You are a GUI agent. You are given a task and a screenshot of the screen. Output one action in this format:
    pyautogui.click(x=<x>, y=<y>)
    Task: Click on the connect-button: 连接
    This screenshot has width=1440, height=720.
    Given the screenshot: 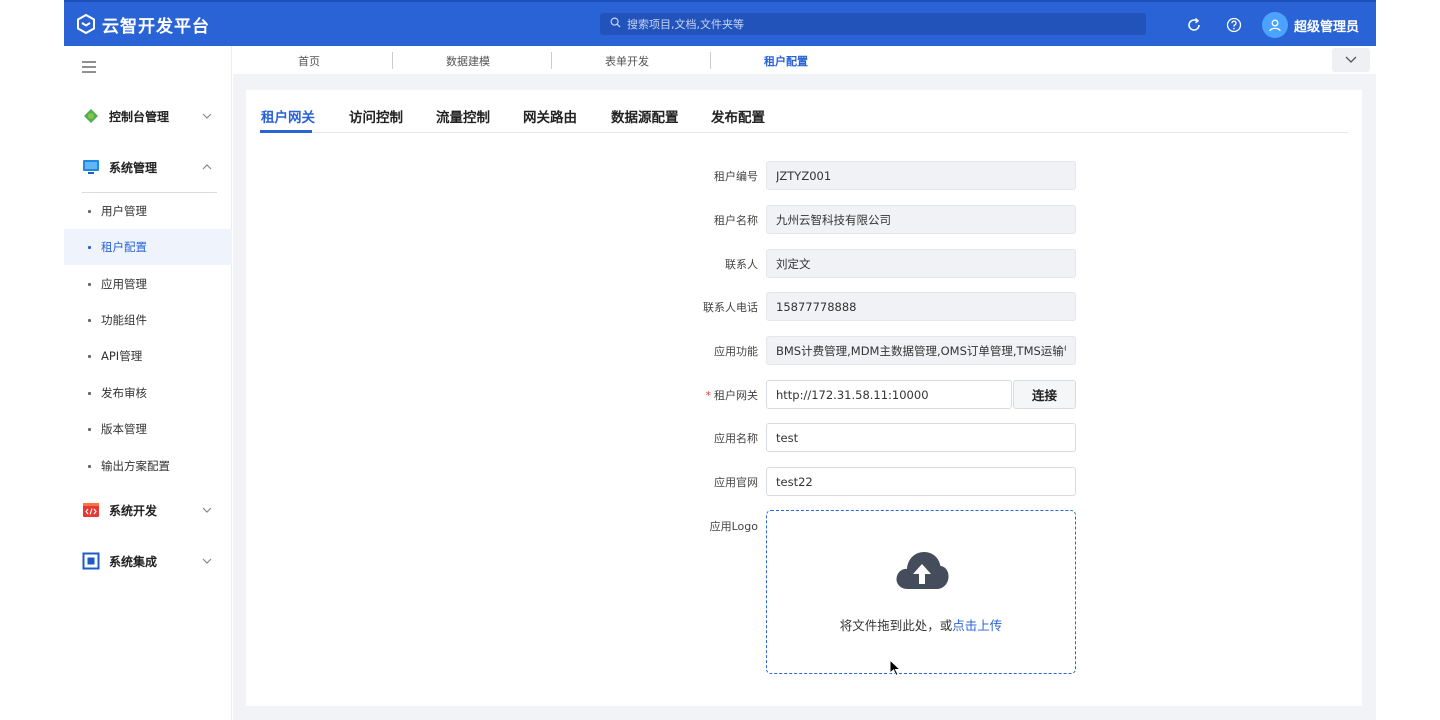 What is the action you would take?
    pyautogui.click(x=1044, y=394)
    